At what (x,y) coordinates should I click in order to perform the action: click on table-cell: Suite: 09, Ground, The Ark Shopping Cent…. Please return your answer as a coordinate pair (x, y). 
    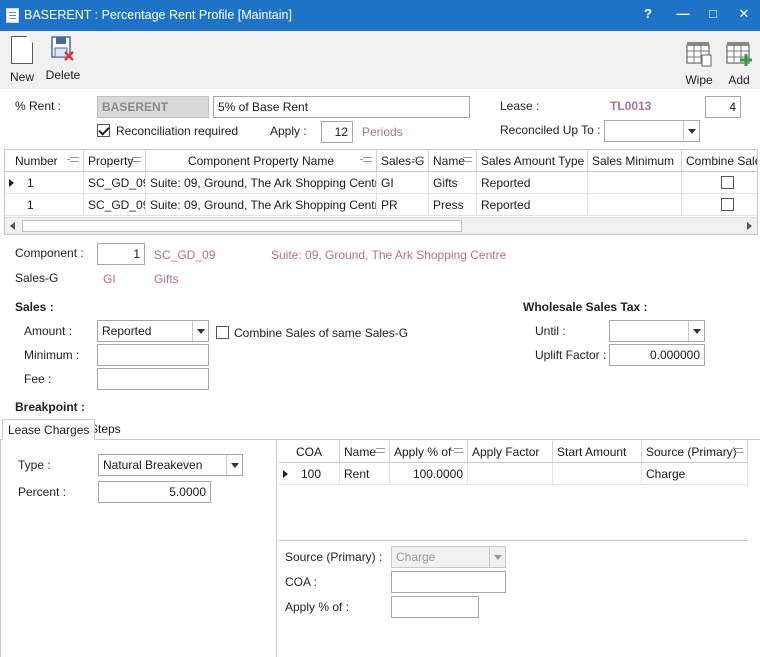
    Looking at the image, I should click on (261, 183).